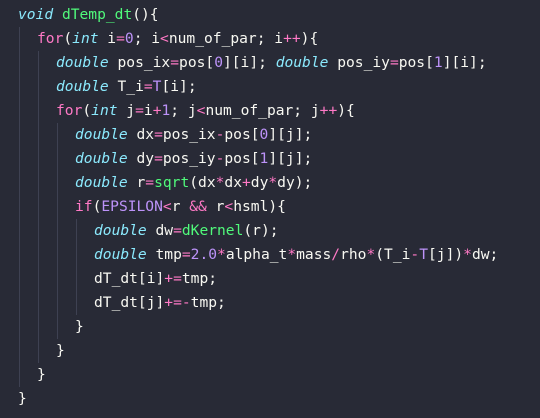 Image resolution: width=540 pixels, height=418 pixels. What do you see at coordinates (84, 206) in the screenshot?
I see `code-token: if` at bounding box center [84, 206].